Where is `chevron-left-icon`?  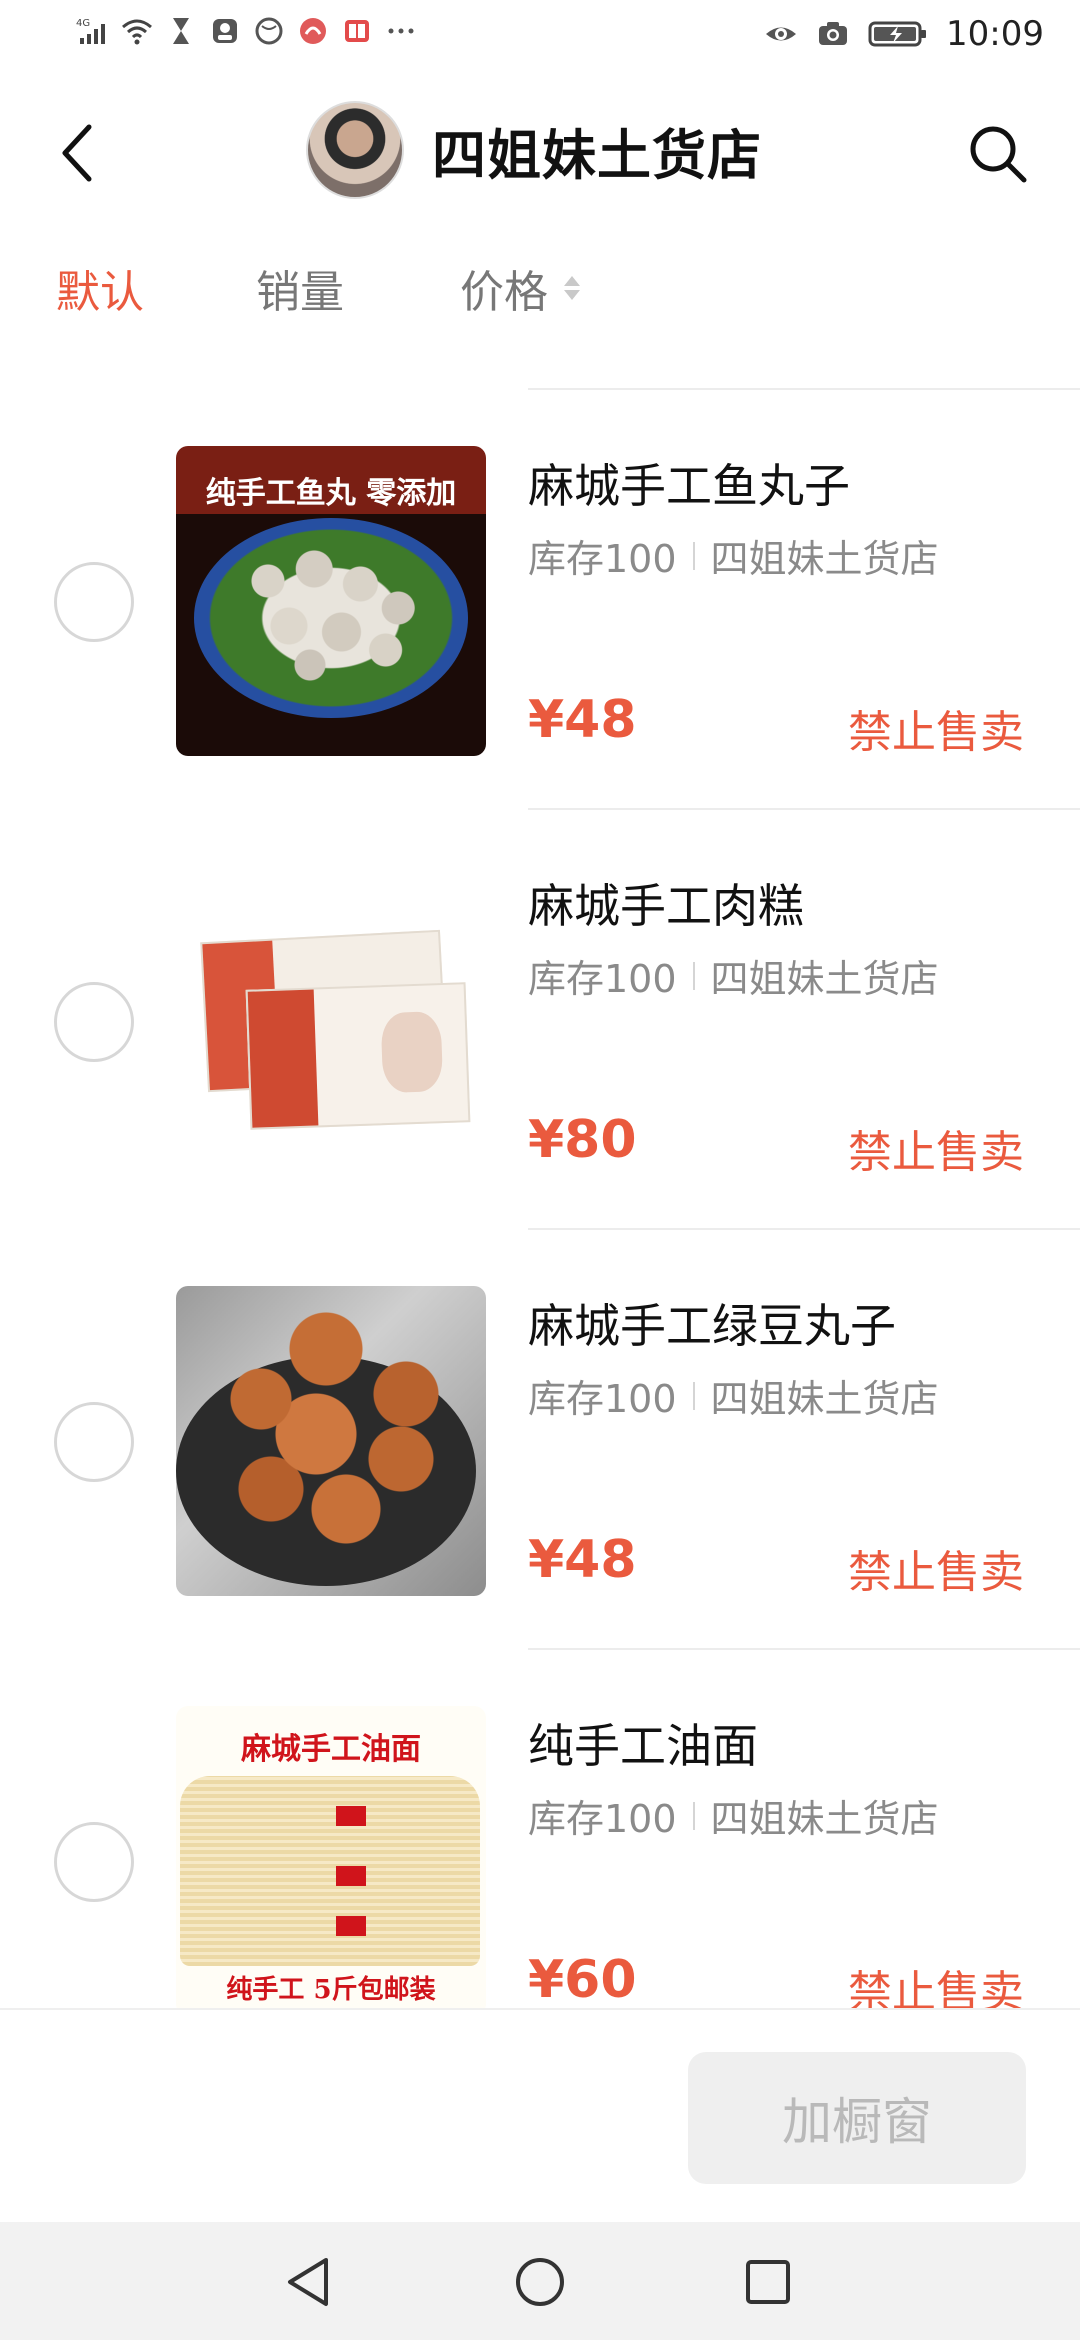 chevron-left-icon is located at coordinates (77, 153).